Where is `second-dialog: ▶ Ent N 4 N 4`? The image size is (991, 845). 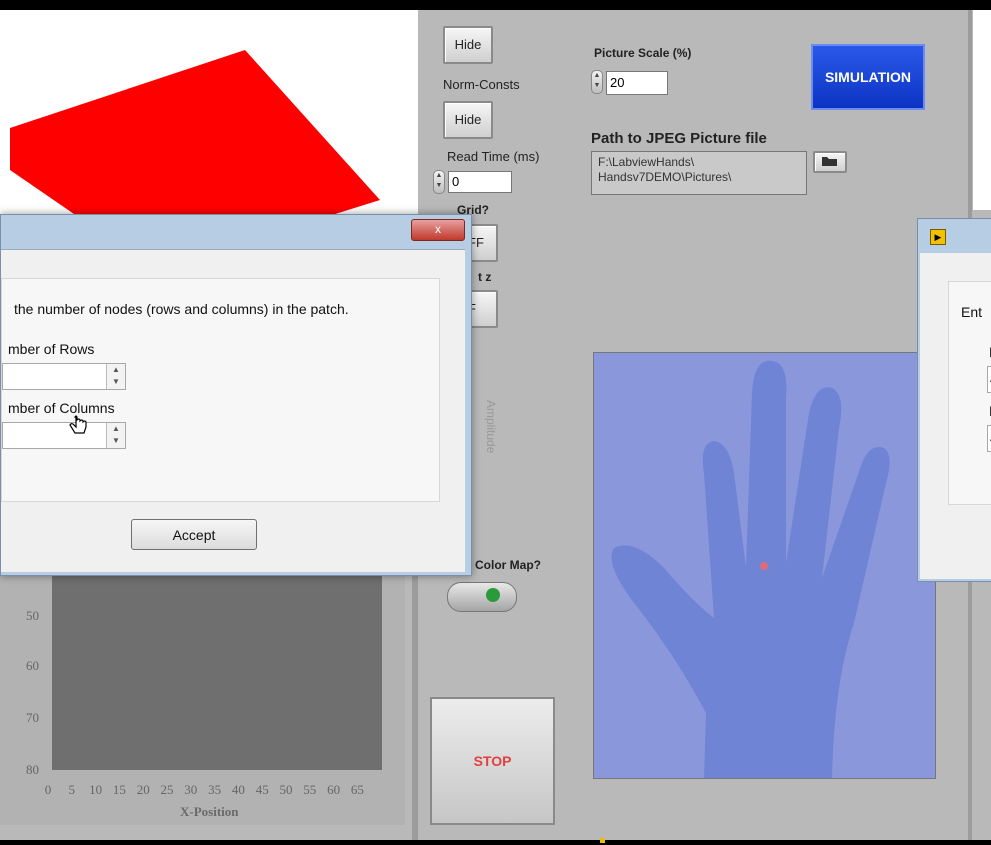 second-dialog: ▶ Ent N 4 N 4 is located at coordinates (954, 400).